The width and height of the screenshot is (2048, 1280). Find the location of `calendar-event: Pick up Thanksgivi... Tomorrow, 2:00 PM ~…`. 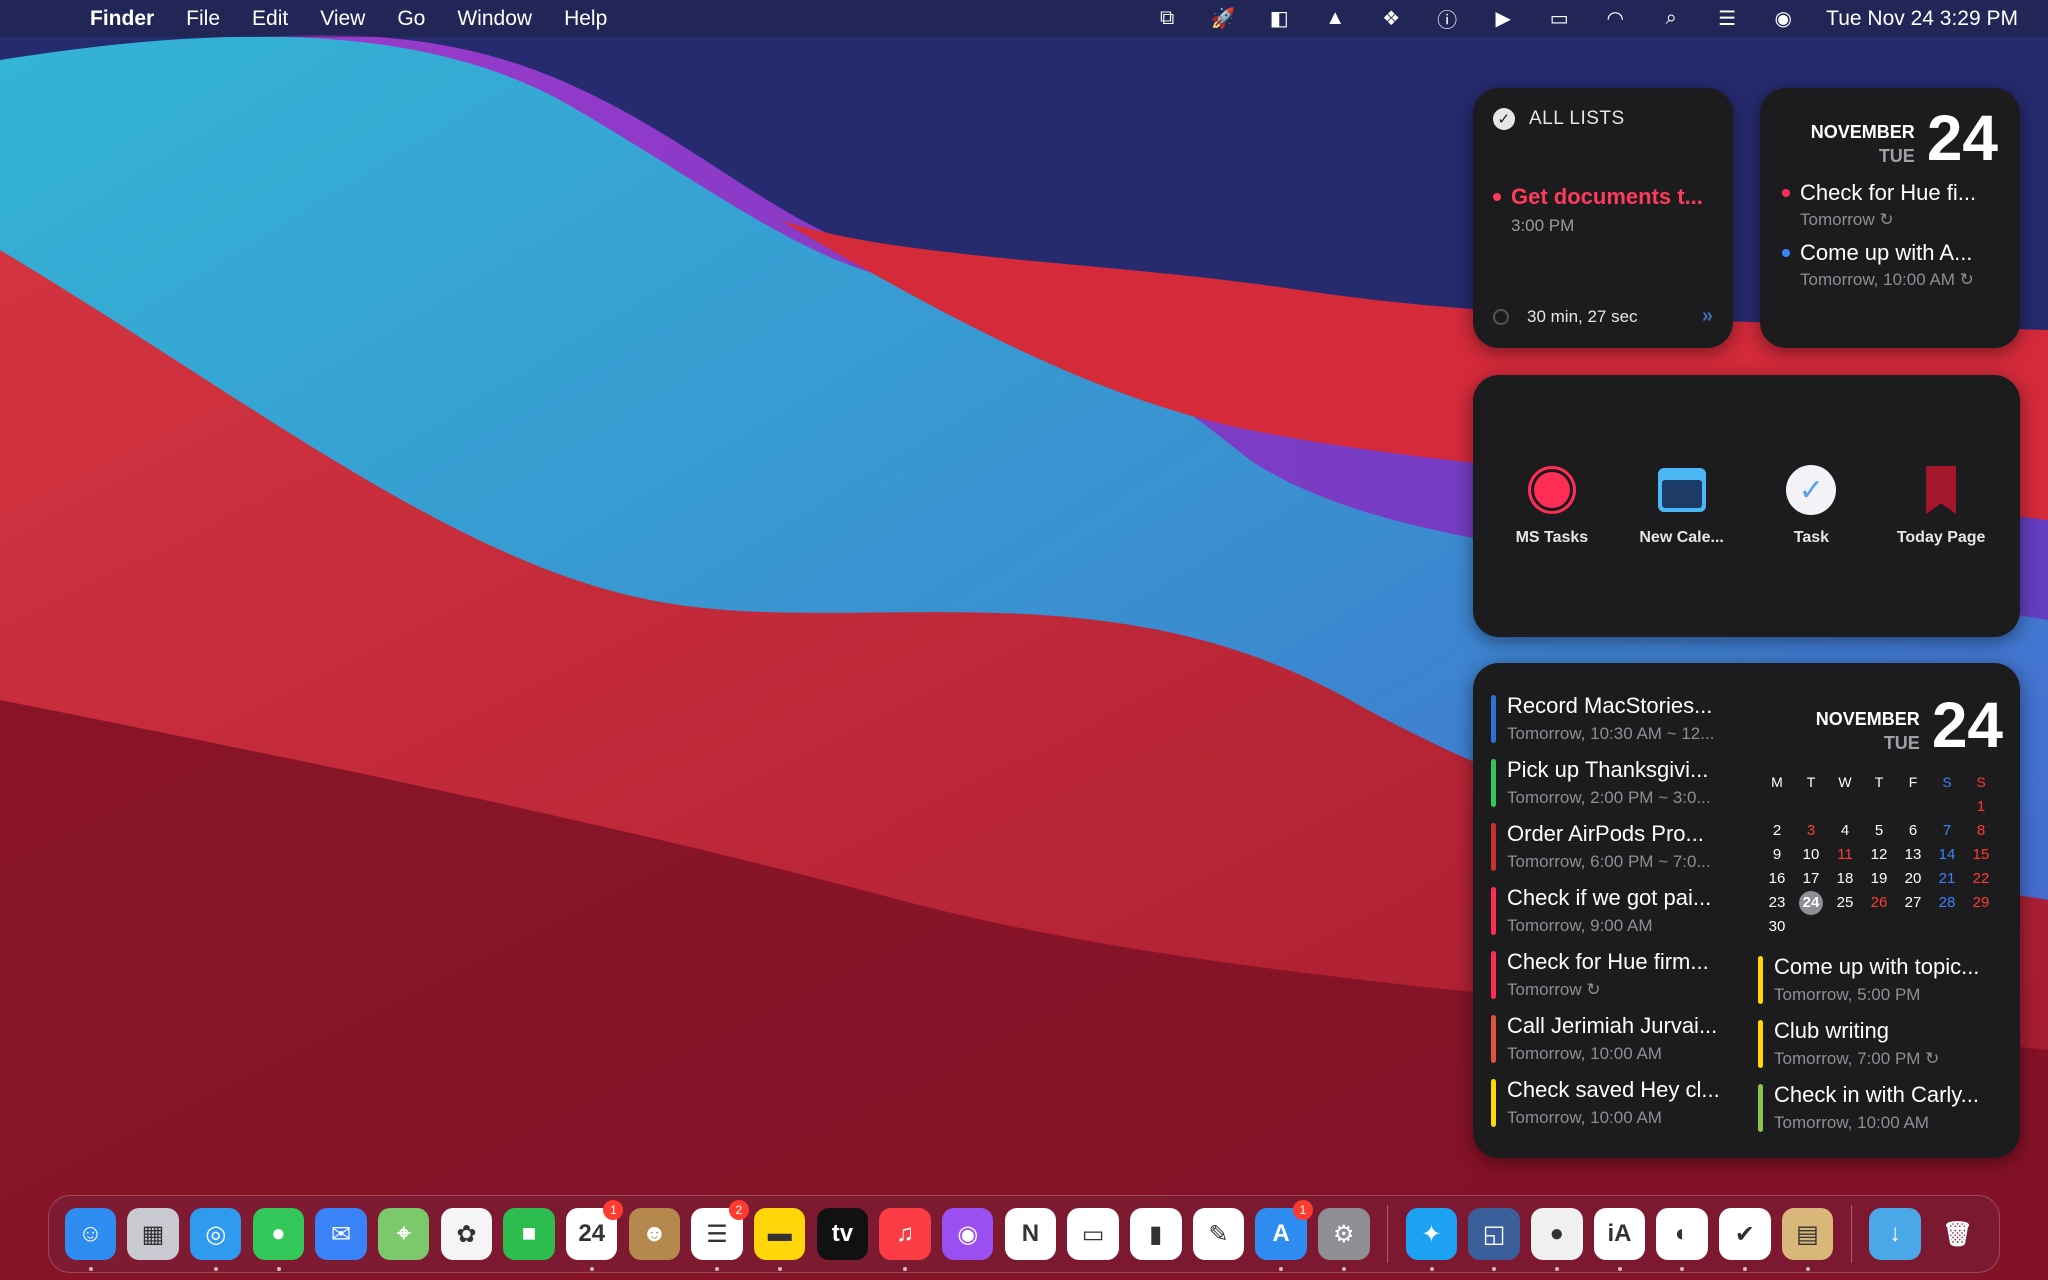

calendar-event: Pick up Thanksgivi... Tomorrow, 2:00 PM ~… is located at coordinates (1618, 782).